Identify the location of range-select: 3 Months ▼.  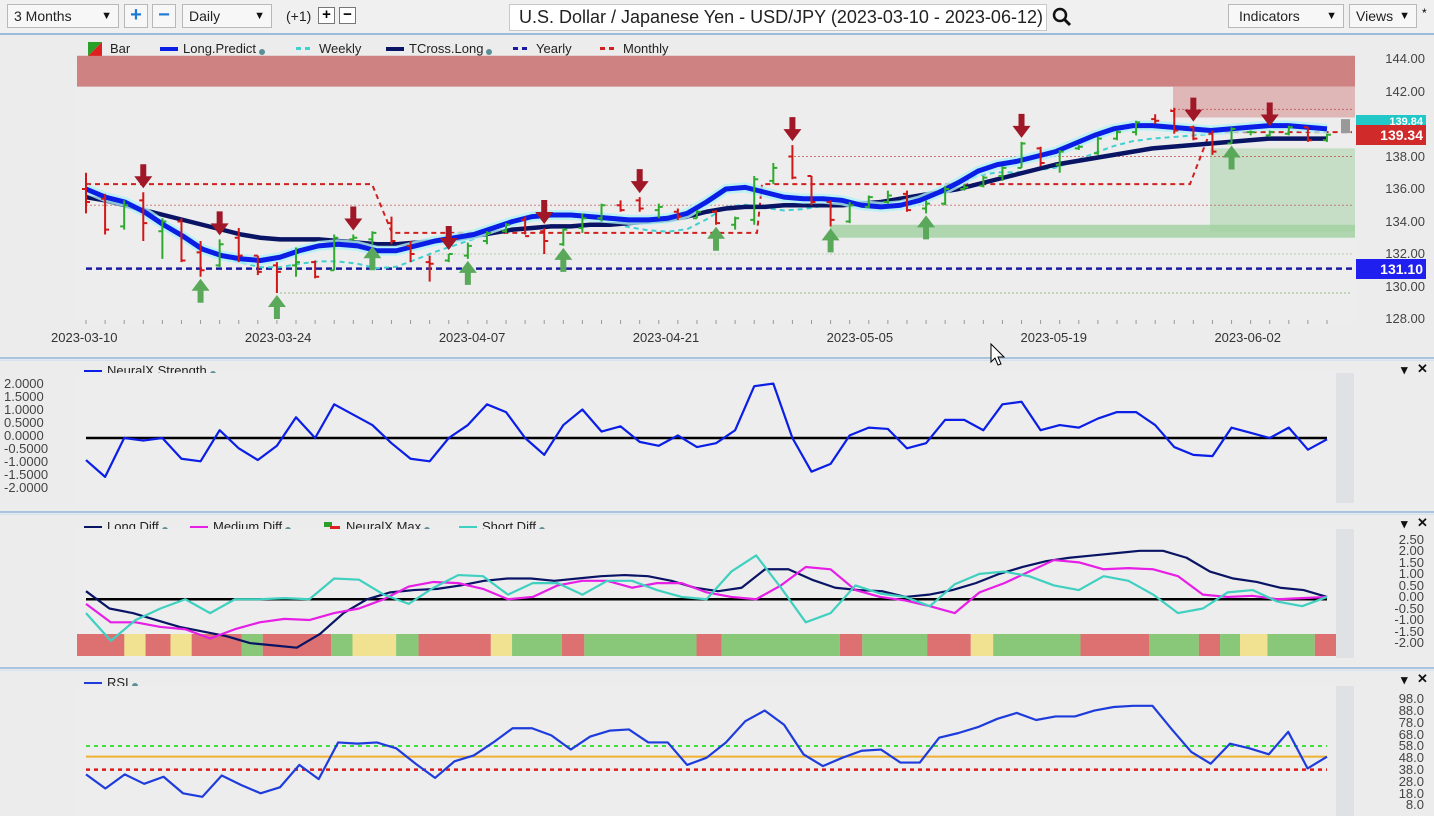
(63, 16).